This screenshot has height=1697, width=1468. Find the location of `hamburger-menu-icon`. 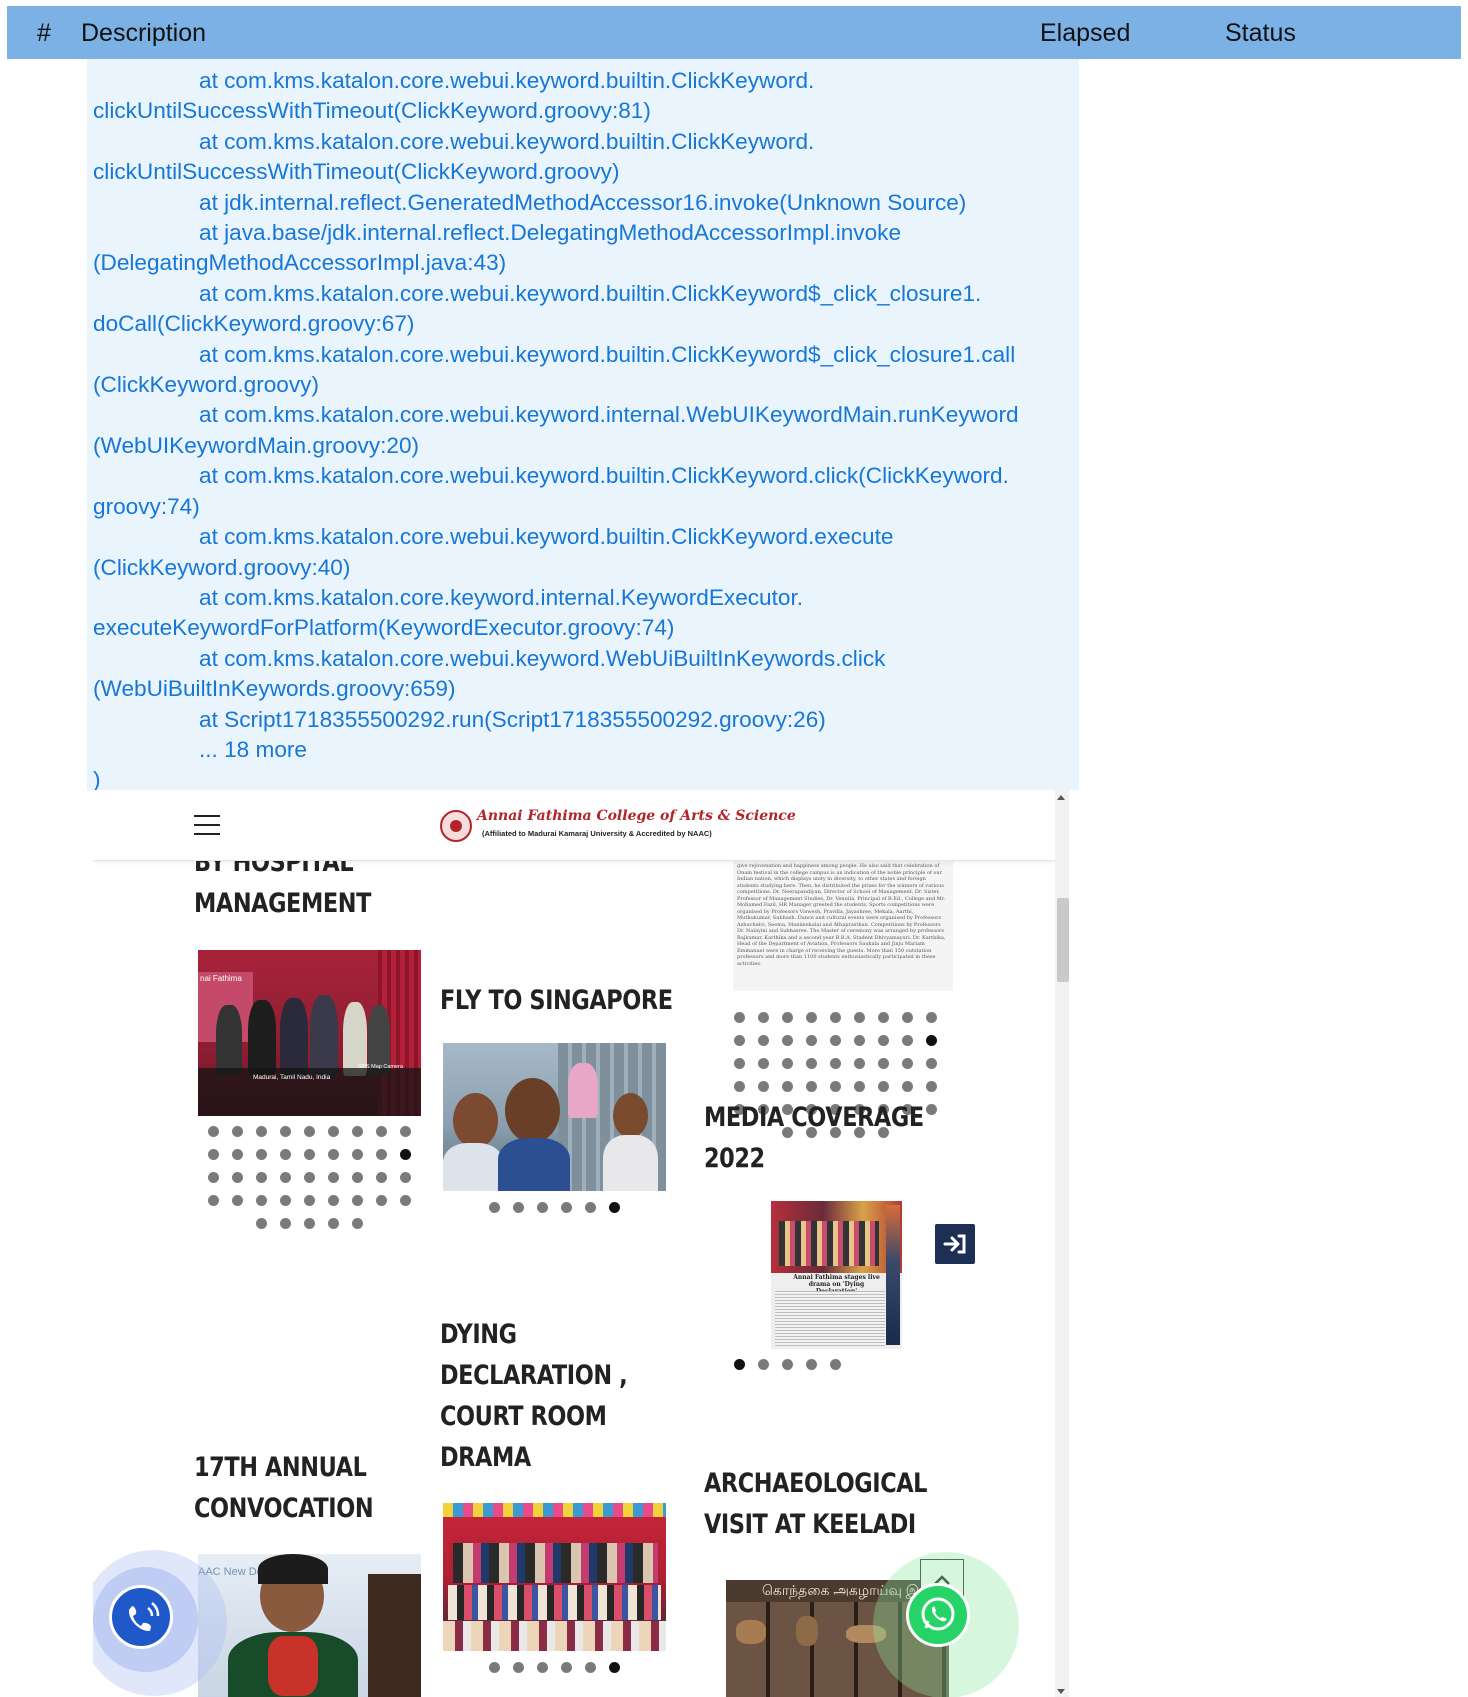

hamburger-menu-icon is located at coordinates (207, 825).